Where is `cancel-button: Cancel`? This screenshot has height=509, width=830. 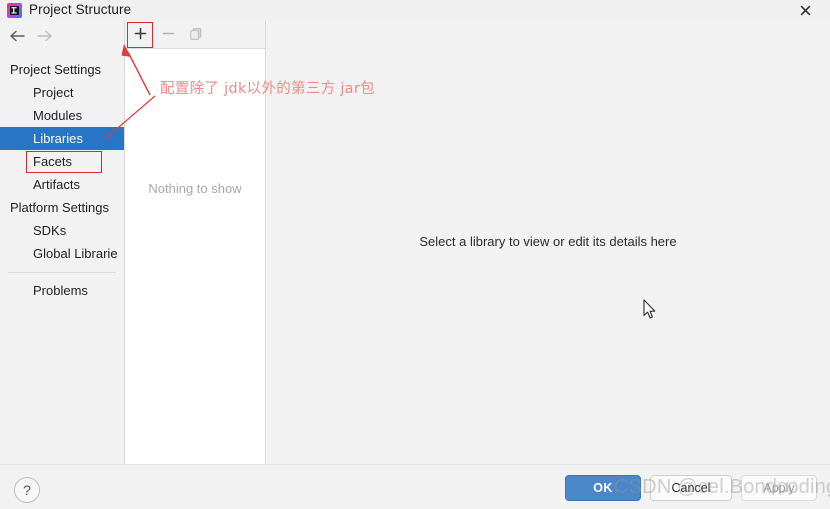 cancel-button: Cancel is located at coordinates (691, 488).